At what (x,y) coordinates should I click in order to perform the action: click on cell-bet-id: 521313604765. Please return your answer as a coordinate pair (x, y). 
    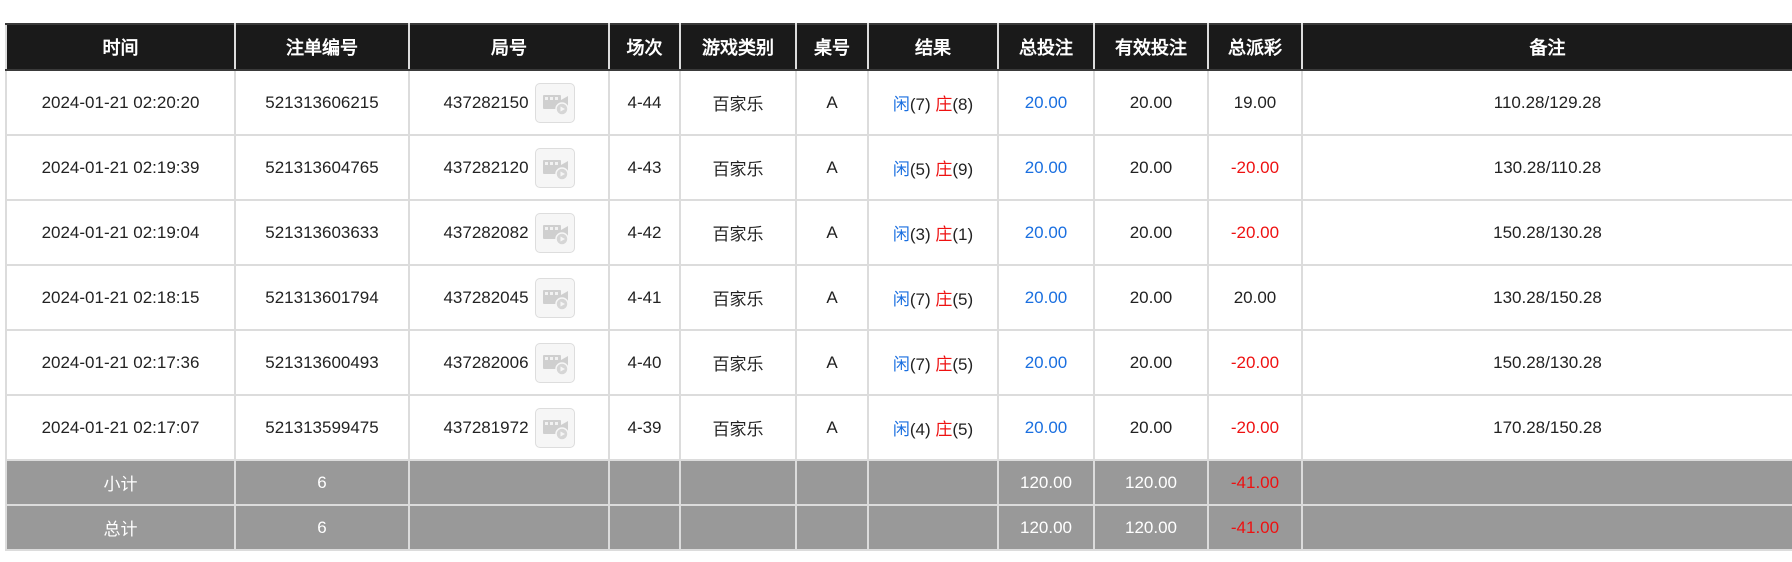
    Looking at the image, I should click on (322, 167).